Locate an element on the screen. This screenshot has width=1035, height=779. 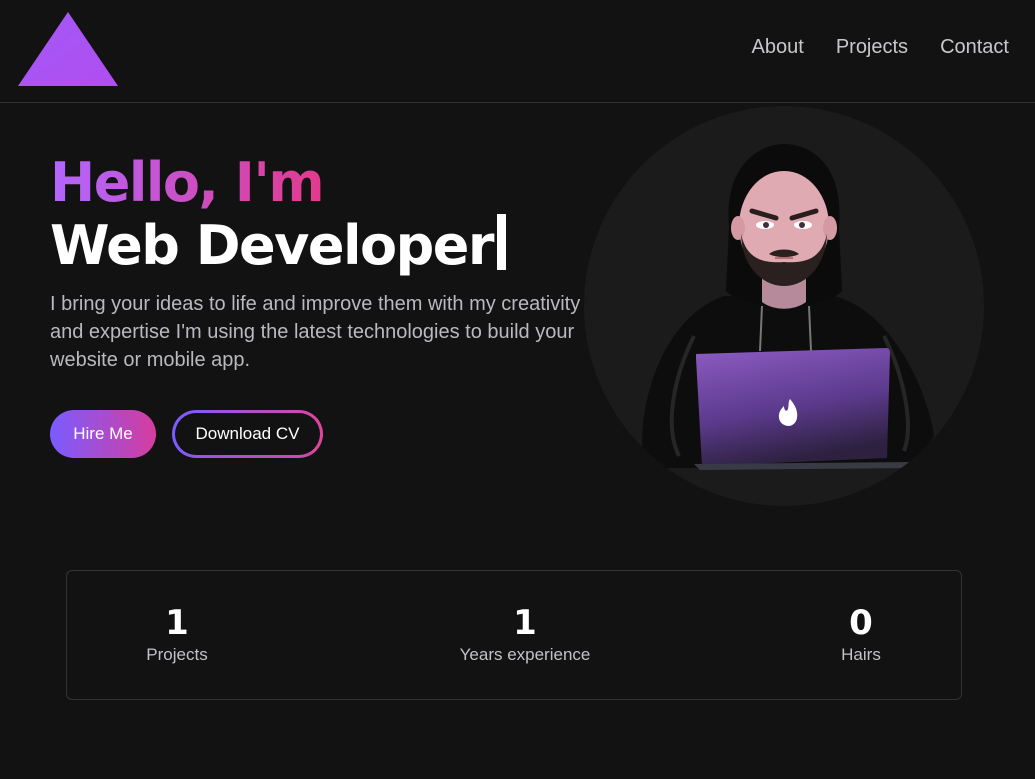
hero-title: Hello, I'm Web Developer is located at coordinates (278, 214).